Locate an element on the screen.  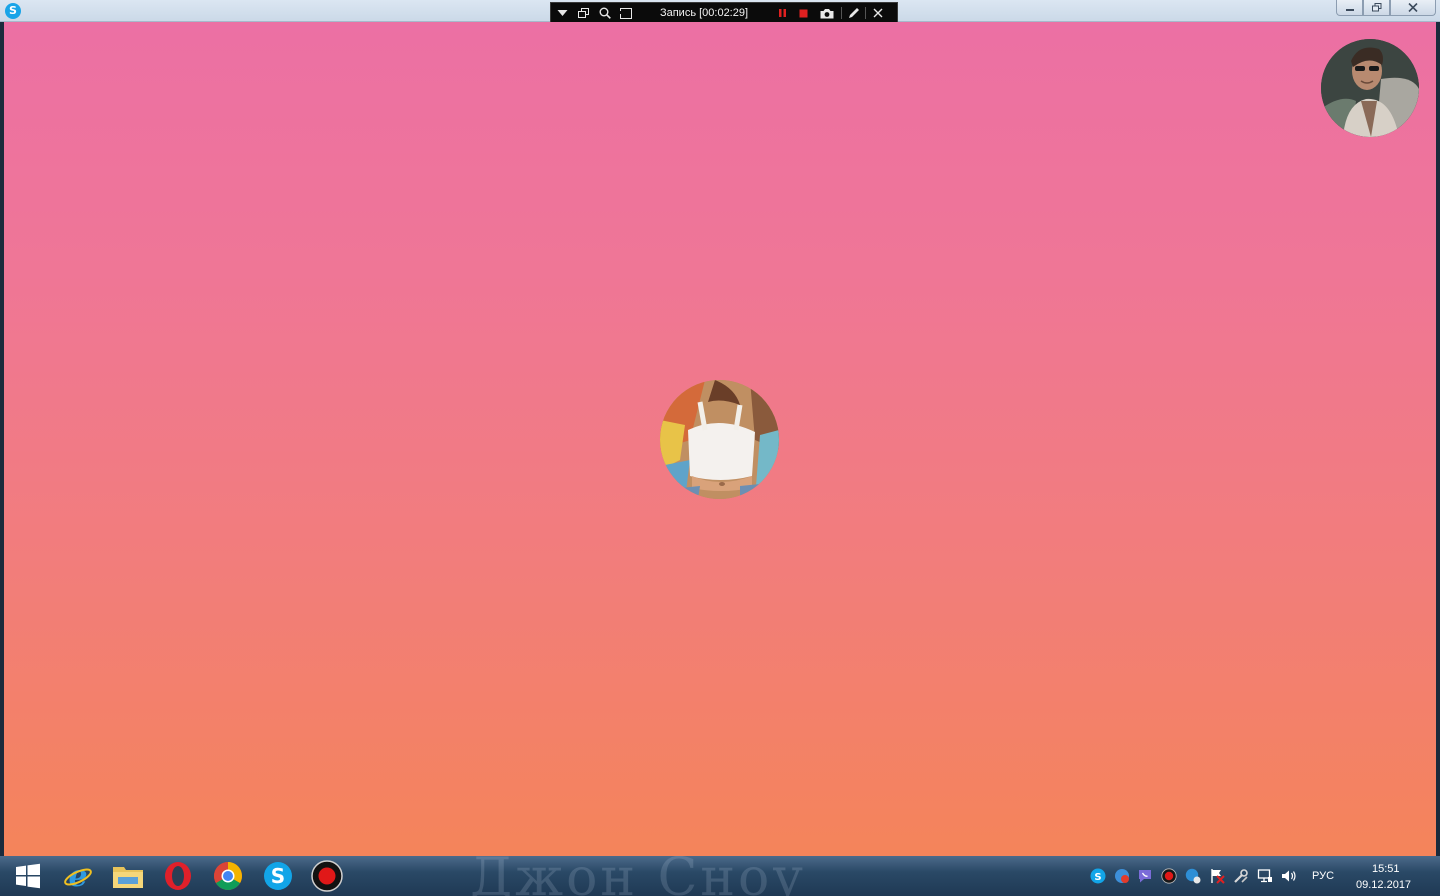
viber-tray-icon is located at coordinates (1145, 876).